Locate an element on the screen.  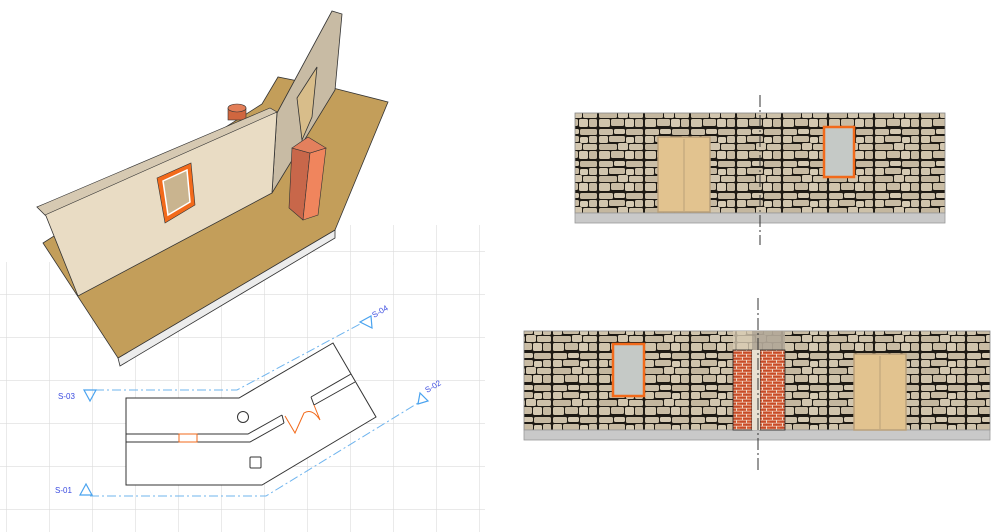
cylinder-column is located at coordinates (237, 112).